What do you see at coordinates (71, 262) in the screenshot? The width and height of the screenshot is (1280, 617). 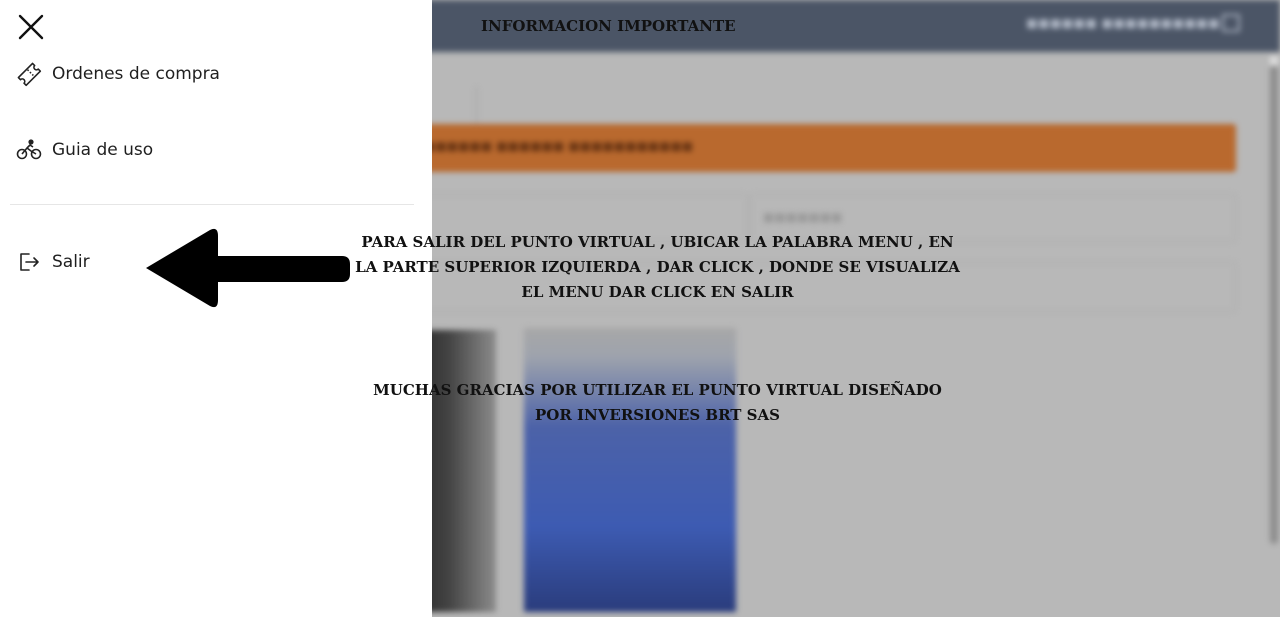 I see `menu-item-label: Salir` at bounding box center [71, 262].